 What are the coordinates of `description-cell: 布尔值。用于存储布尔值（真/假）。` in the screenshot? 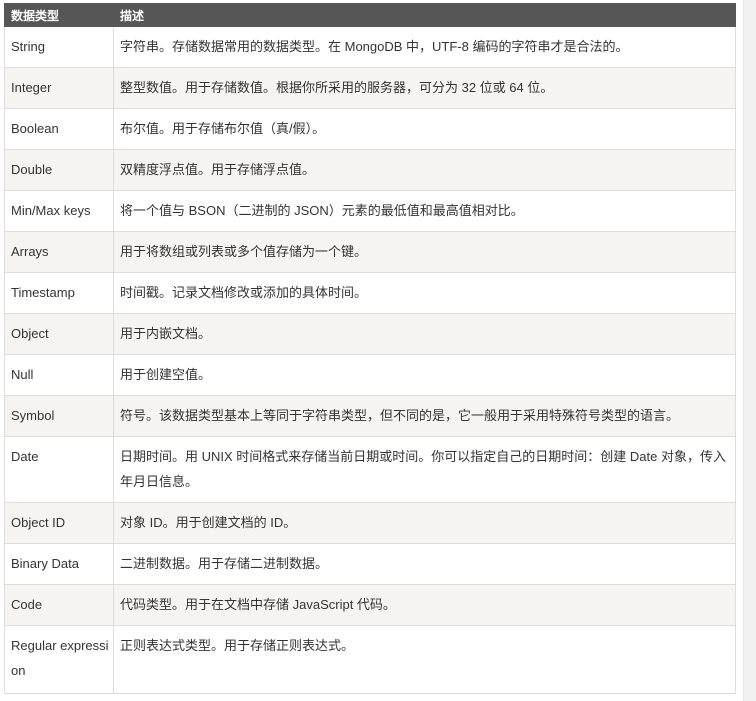 It's located at (424, 129).